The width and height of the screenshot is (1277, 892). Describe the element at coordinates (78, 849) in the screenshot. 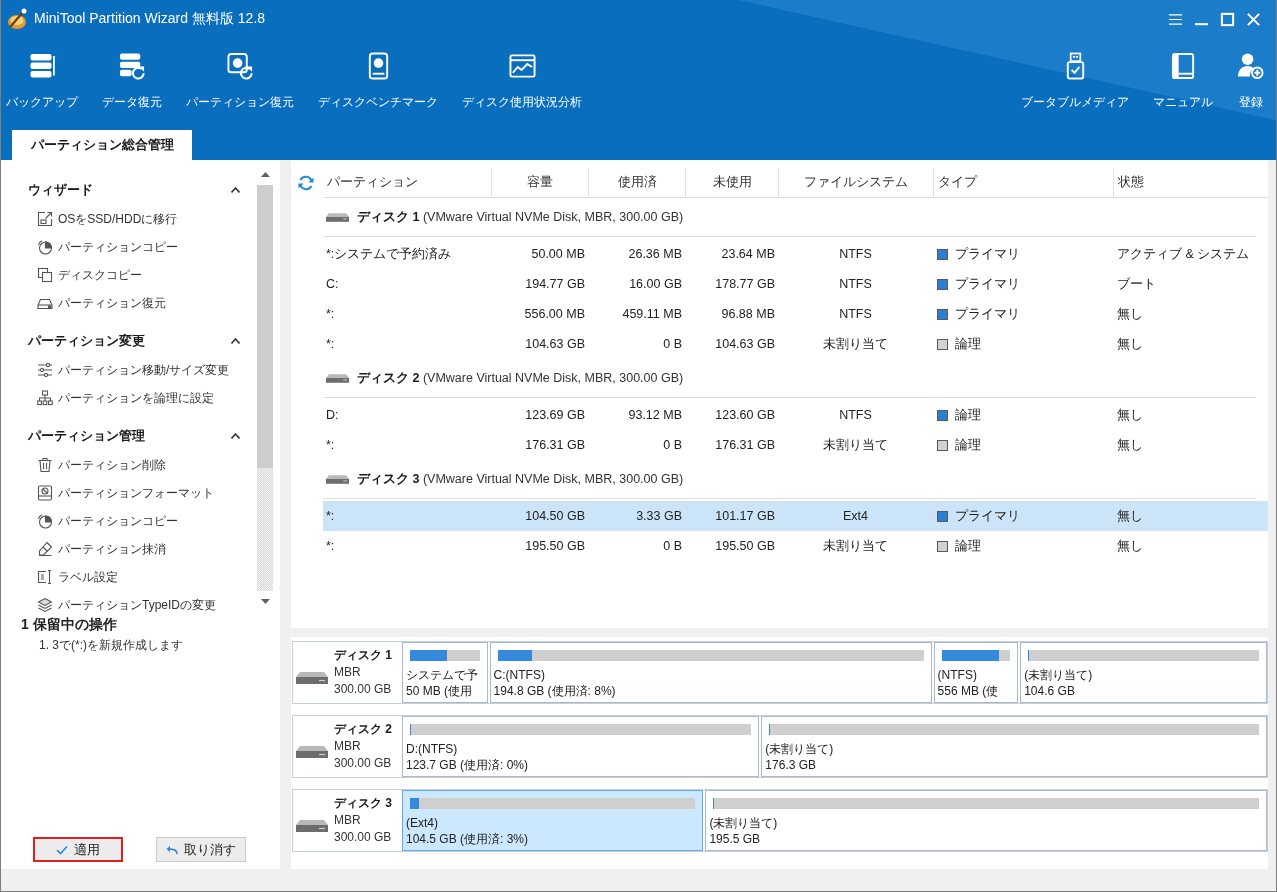

I see `apply-button: 適用` at that location.